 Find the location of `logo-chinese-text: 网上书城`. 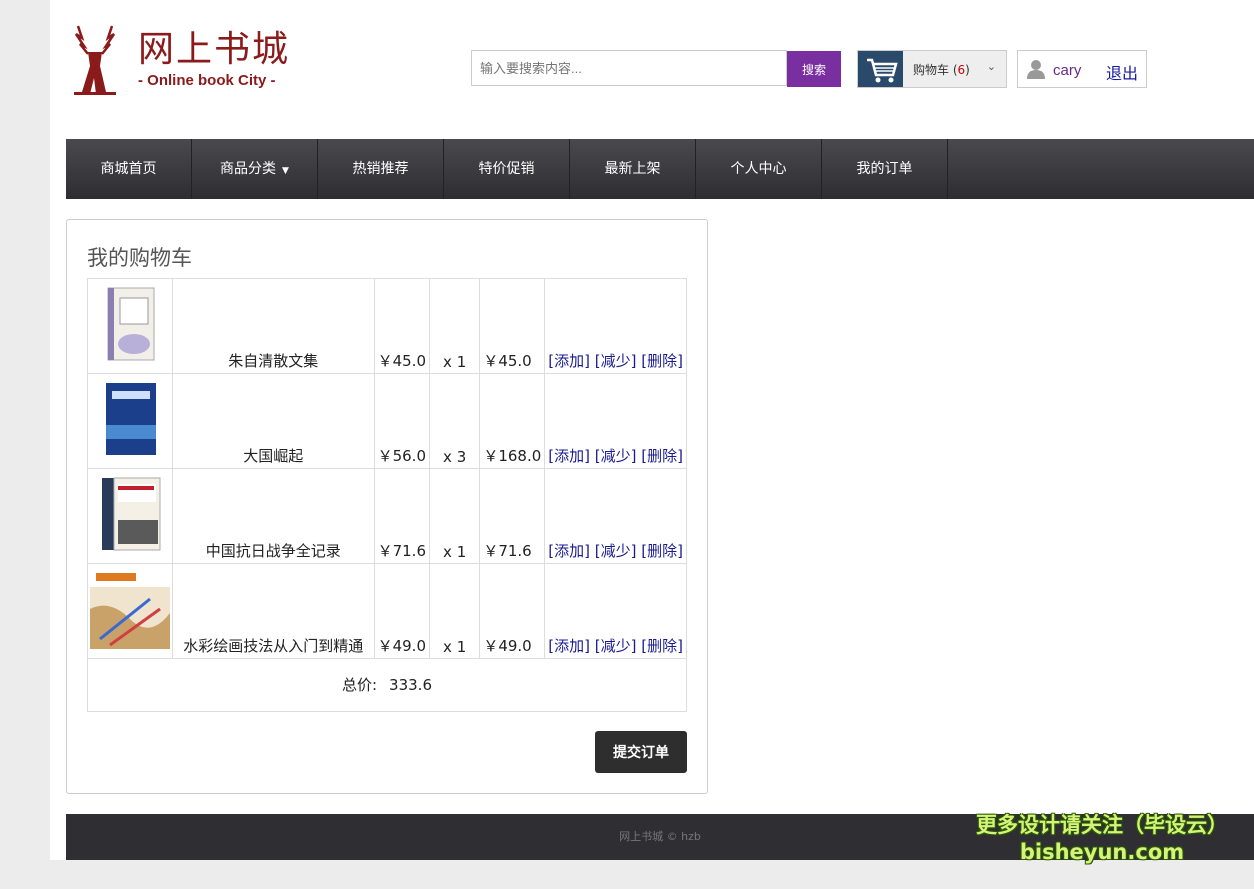

logo-chinese-text: 网上书城 is located at coordinates (214, 49).